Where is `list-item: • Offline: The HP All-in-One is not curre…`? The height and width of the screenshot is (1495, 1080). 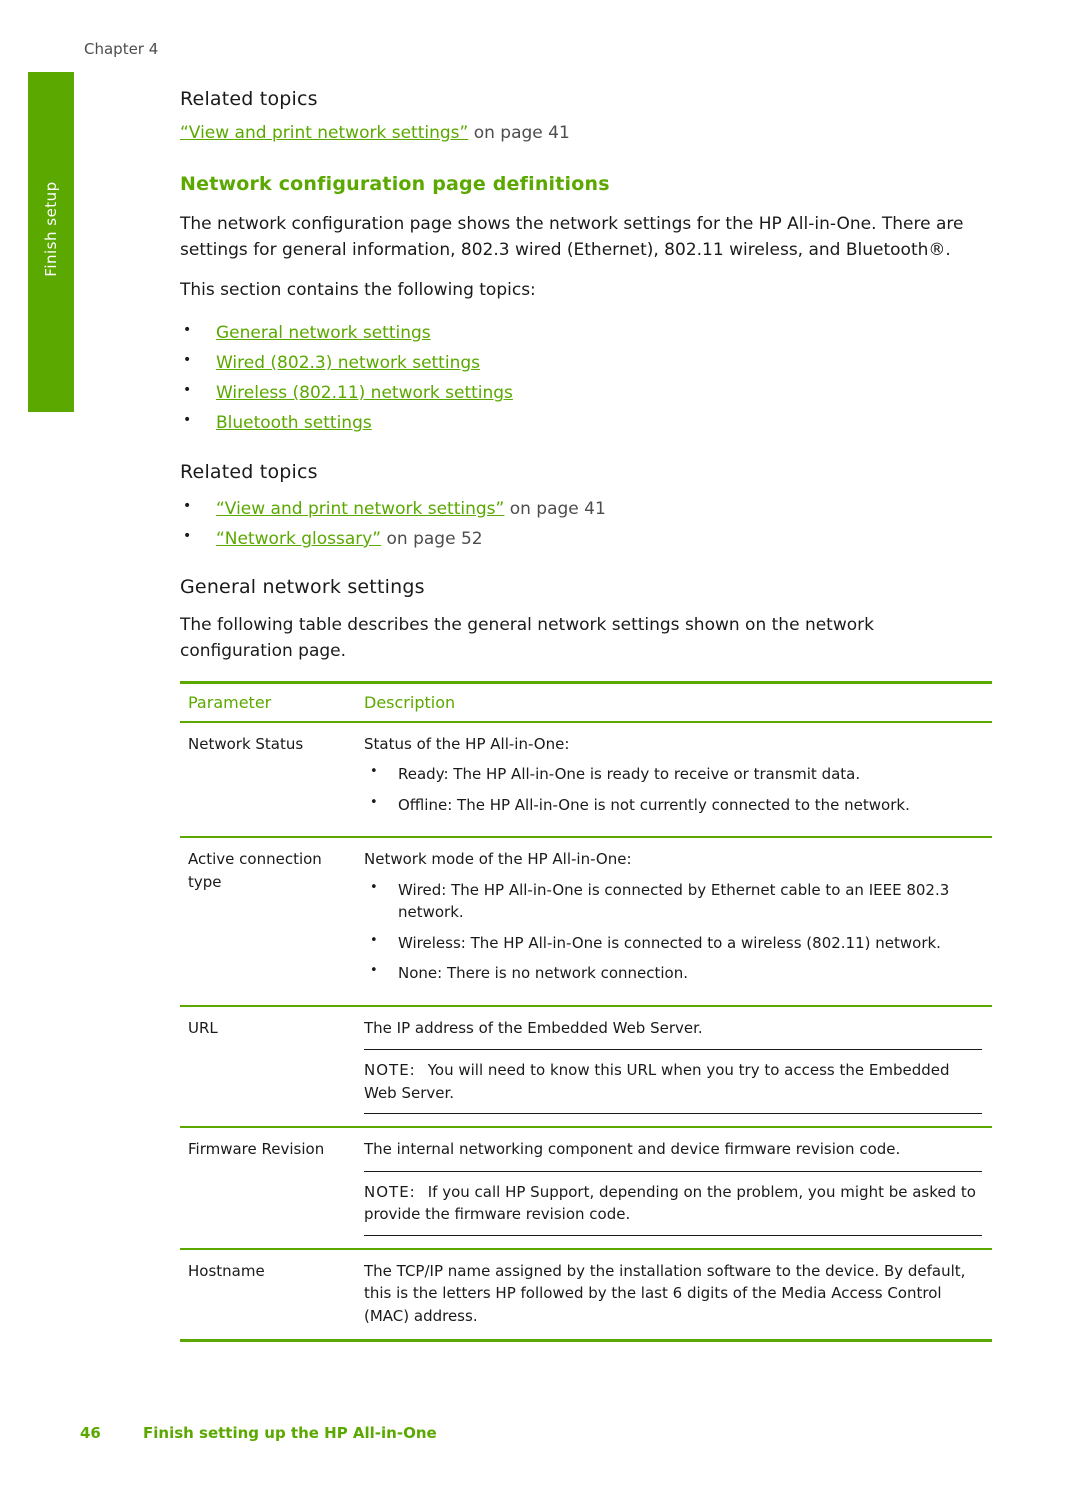 list-item: • Offline: The HP All-in-One is not curre… is located at coordinates (673, 805).